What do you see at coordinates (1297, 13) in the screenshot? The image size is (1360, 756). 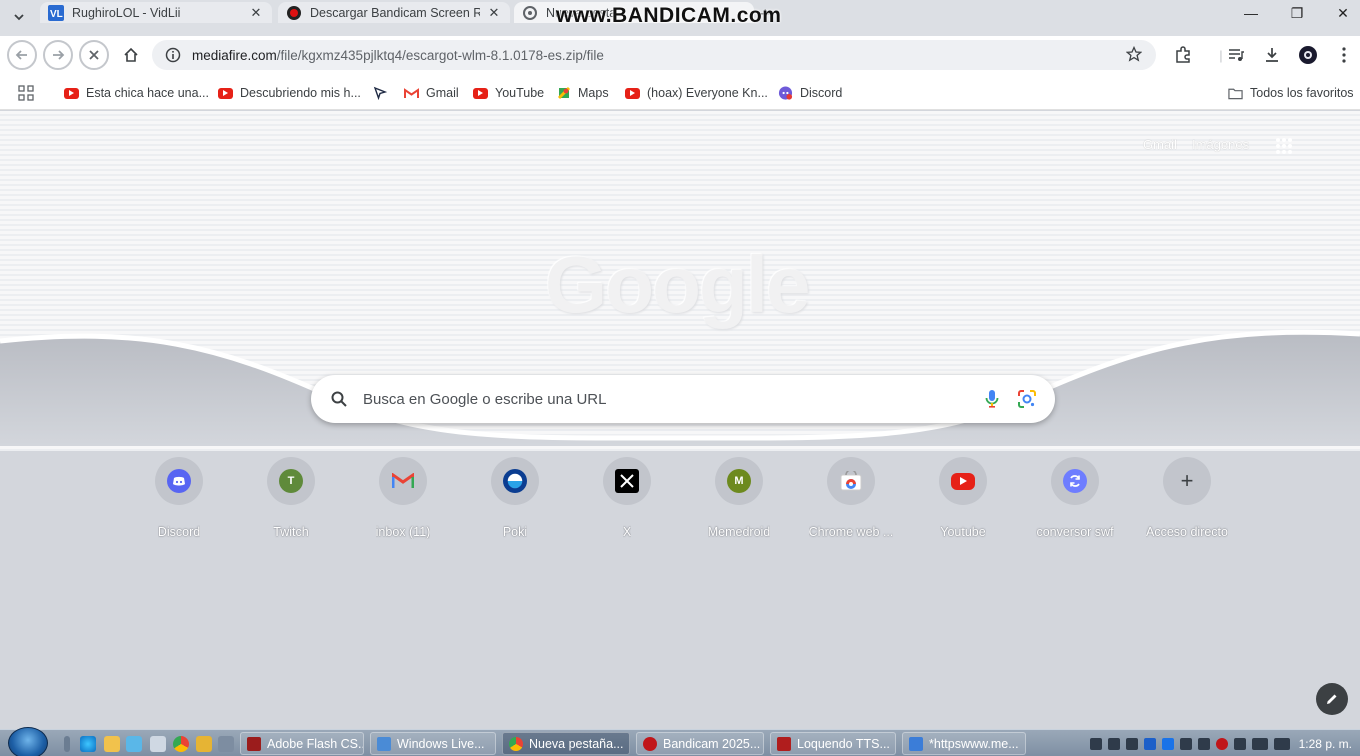 I see `maximize-button: ❐` at bounding box center [1297, 13].